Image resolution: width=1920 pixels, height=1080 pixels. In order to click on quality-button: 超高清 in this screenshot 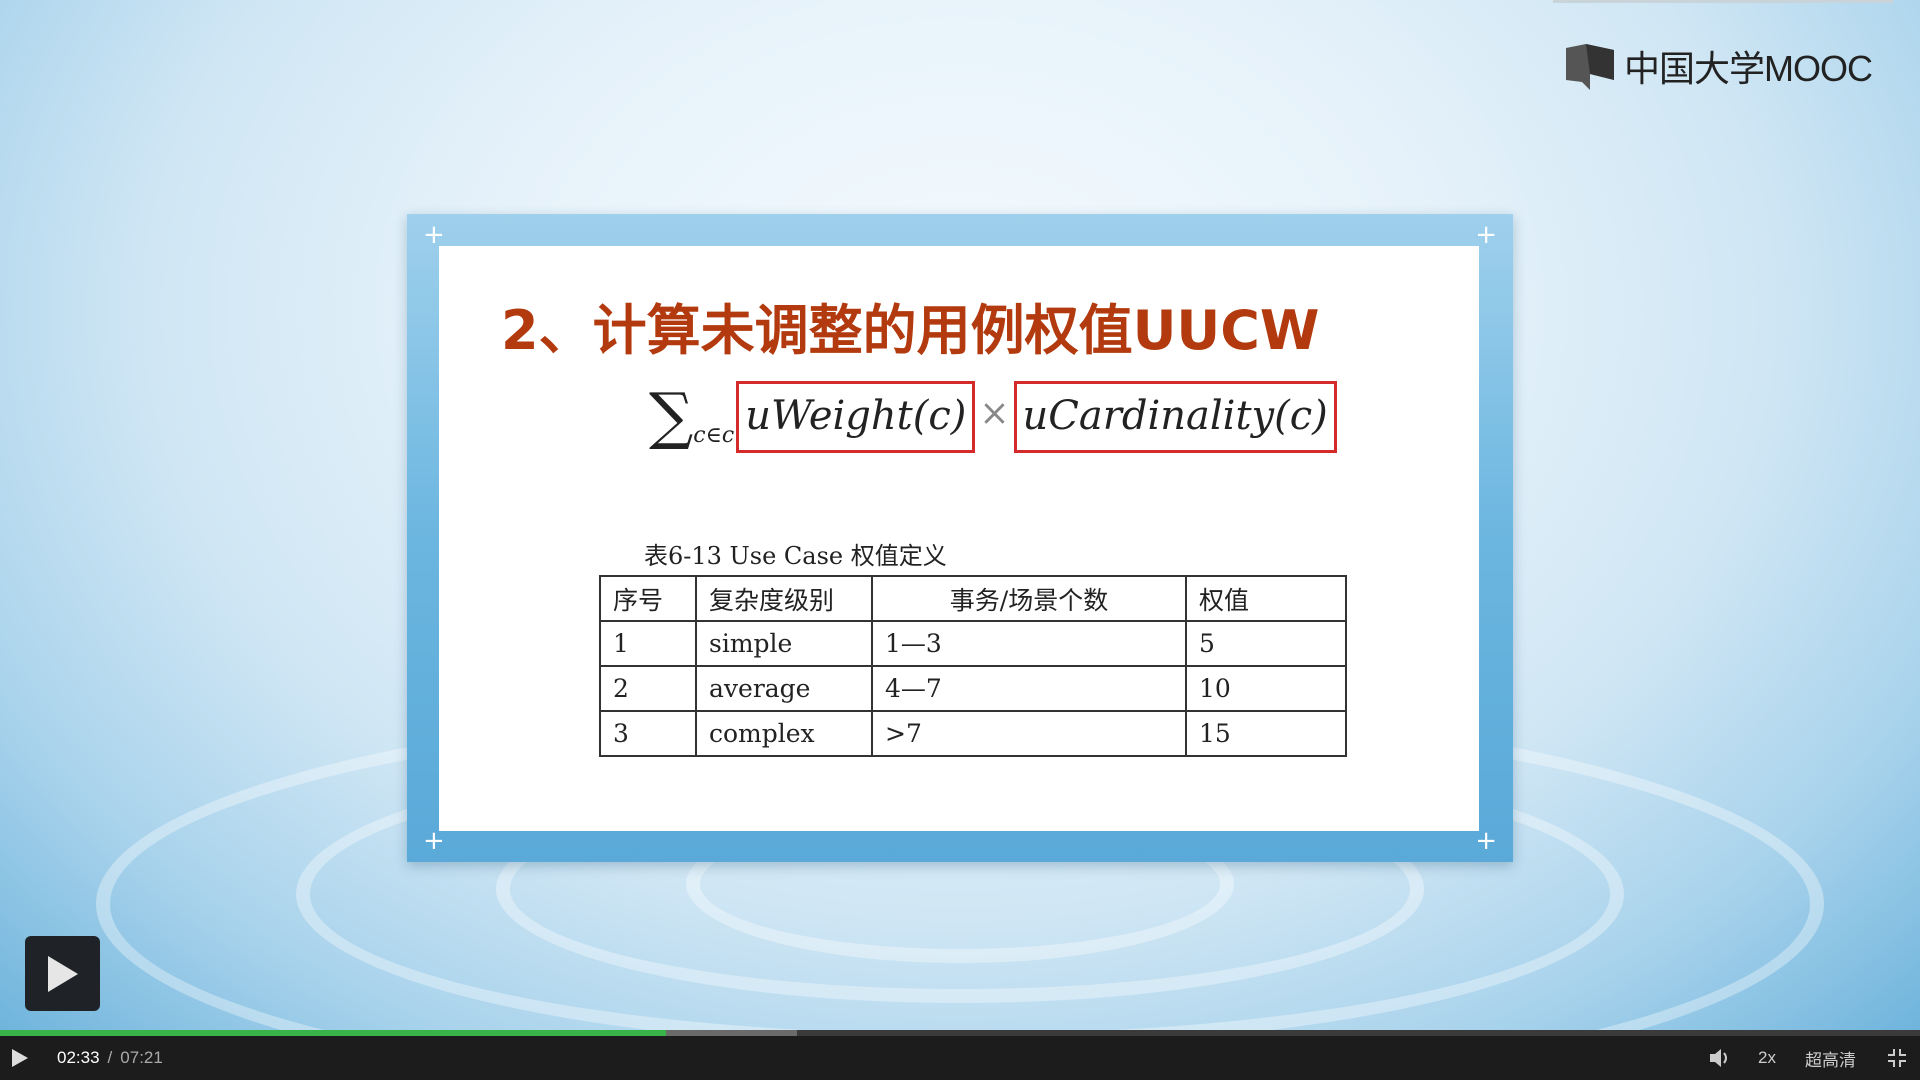, I will do `click(1830, 1058)`.